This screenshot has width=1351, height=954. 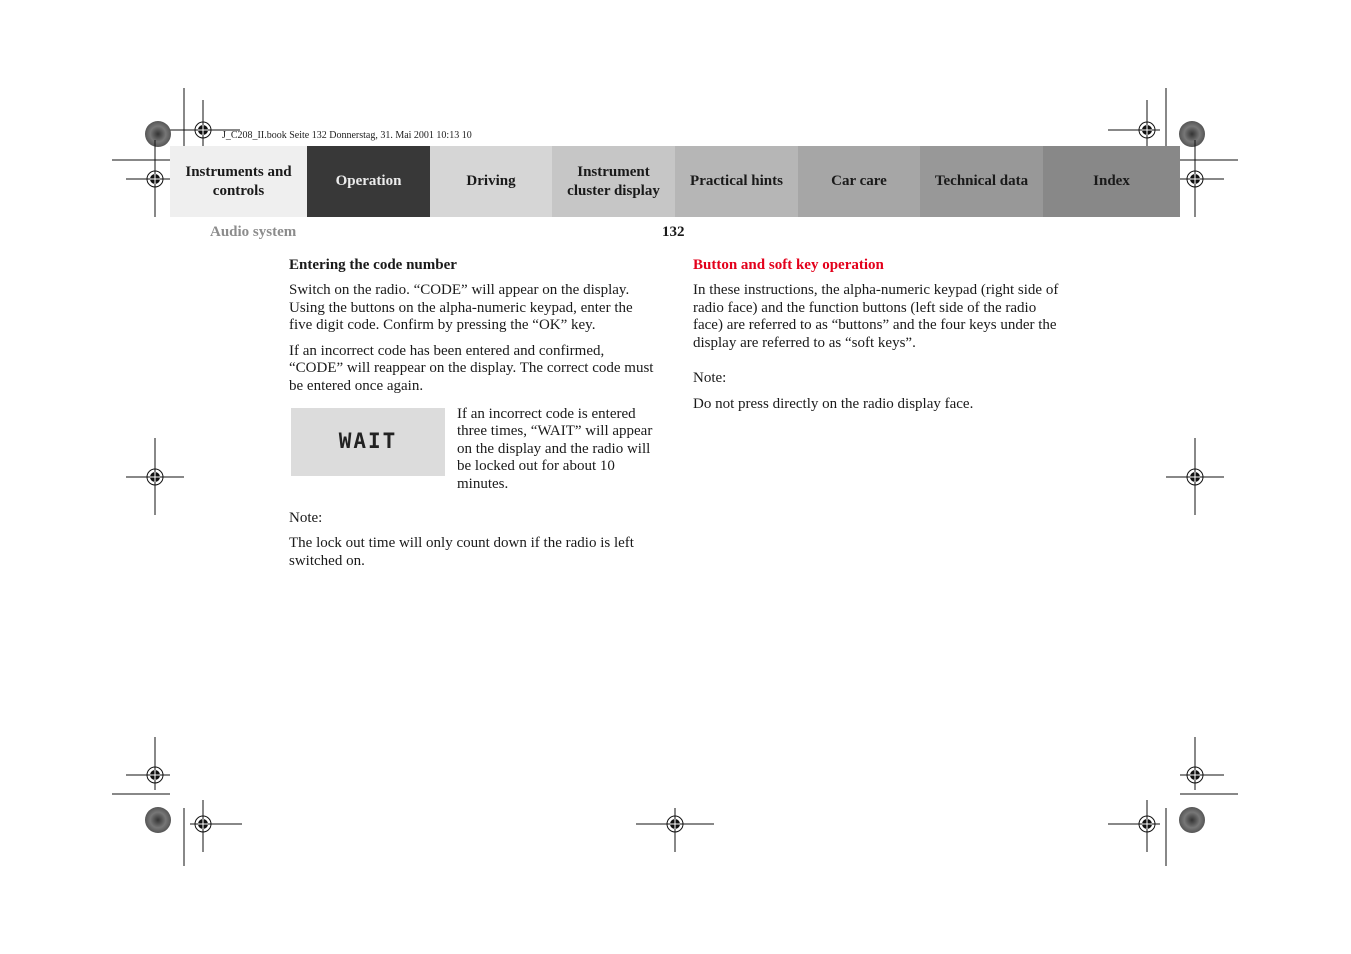 What do you see at coordinates (673, 232) in the screenshot?
I see `page-number: 132` at bounding box center [673, 232].